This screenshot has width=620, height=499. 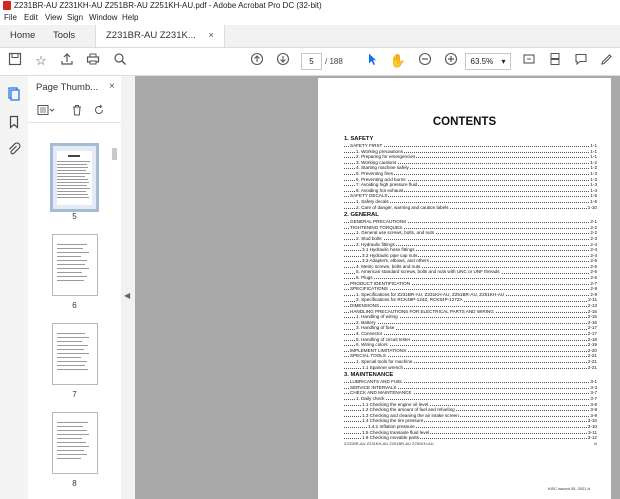 What do you see at coordinates (46, 111) in the screenshot?
I see `options-menu-icon` at bounding box center [46, 111].